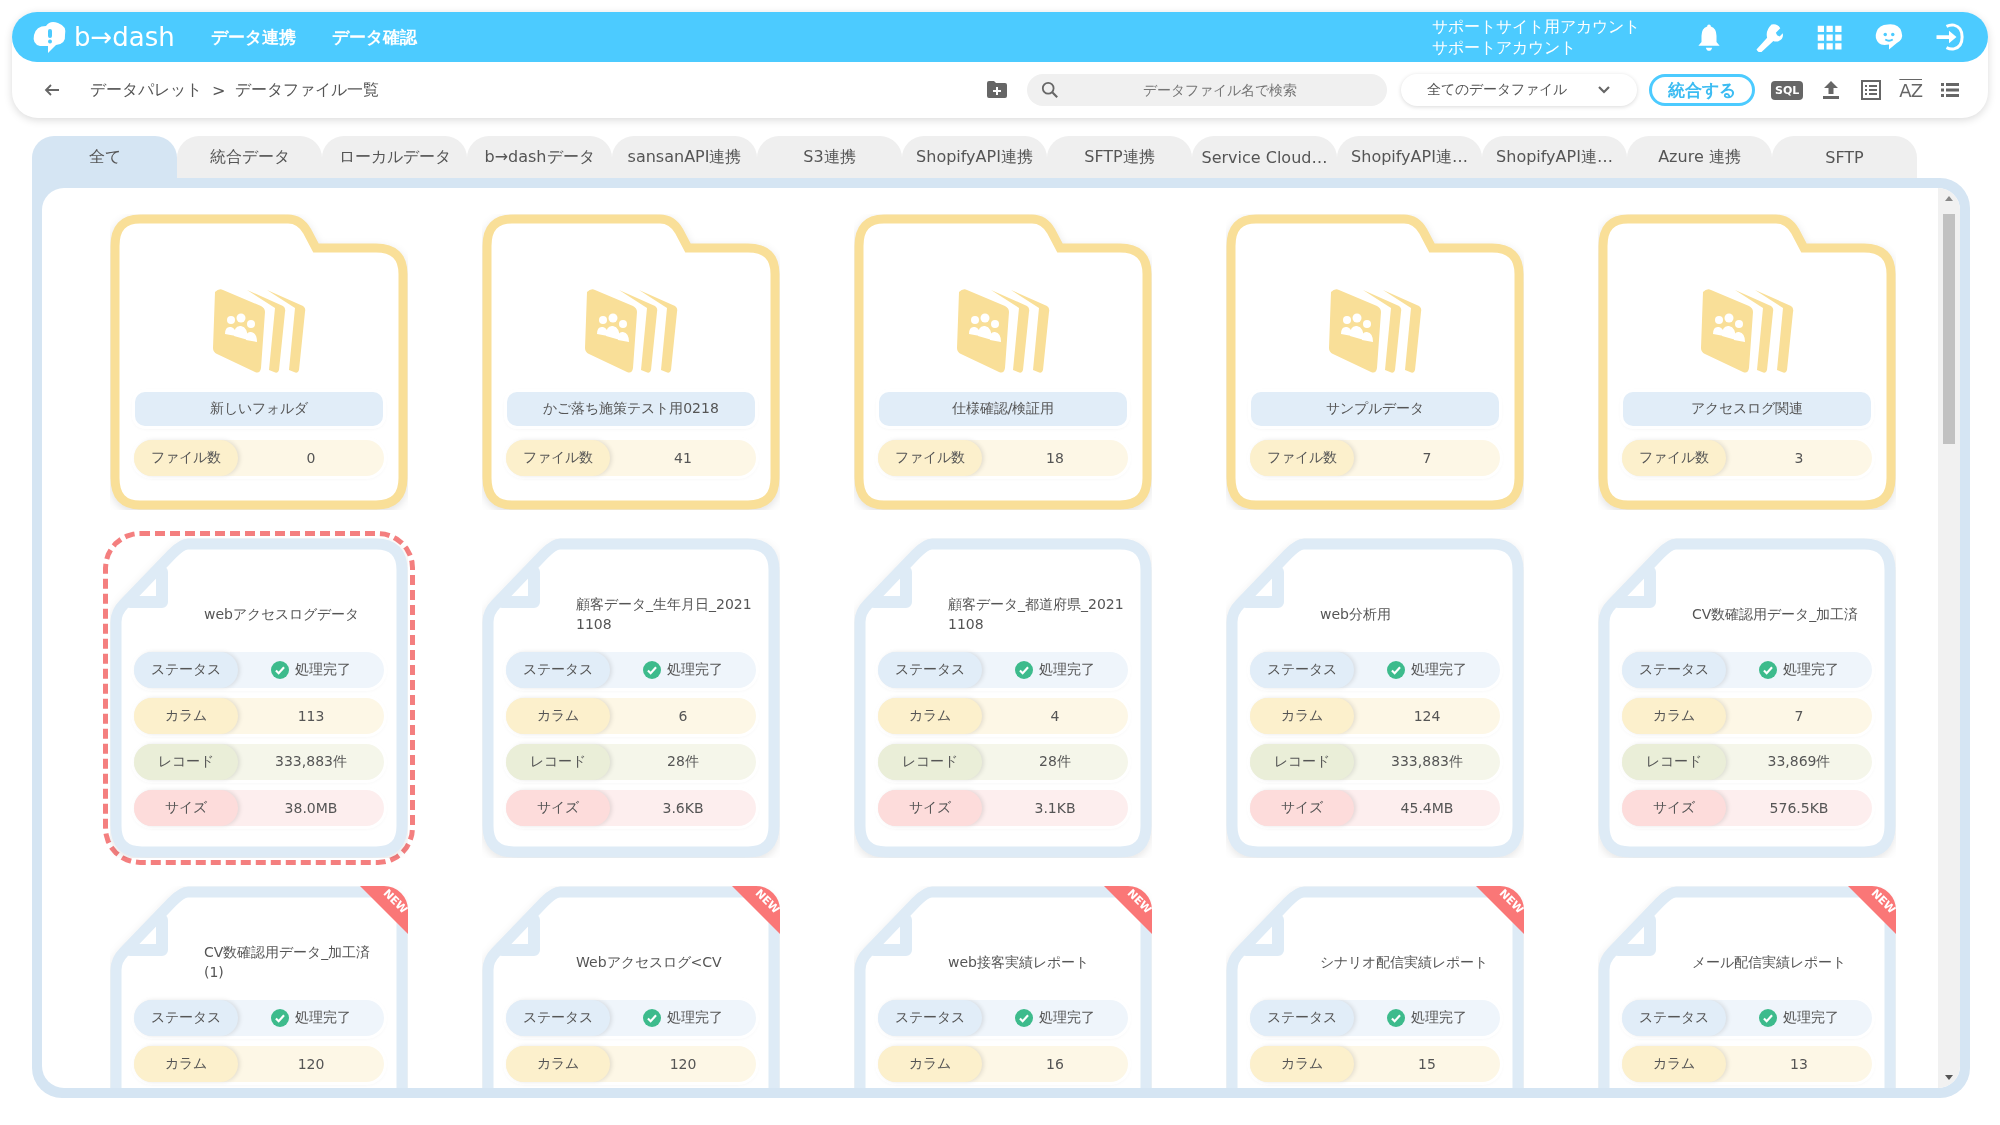 Image resolution: width=2000 pixels, height=1125 pixels. I want to click on tab: SFTP連携, so click(1119, 157).